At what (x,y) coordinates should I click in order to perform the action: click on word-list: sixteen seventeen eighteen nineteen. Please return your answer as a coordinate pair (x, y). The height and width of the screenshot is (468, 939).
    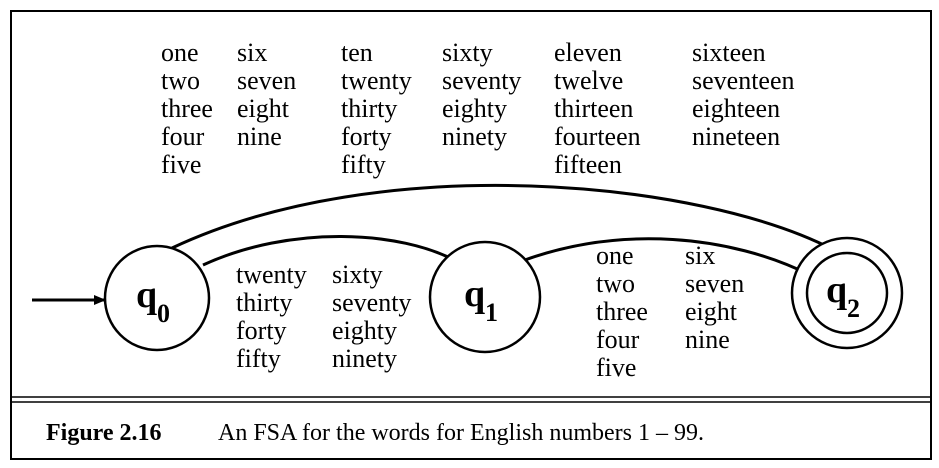
    Looking at the image, I should click on (746, 94).